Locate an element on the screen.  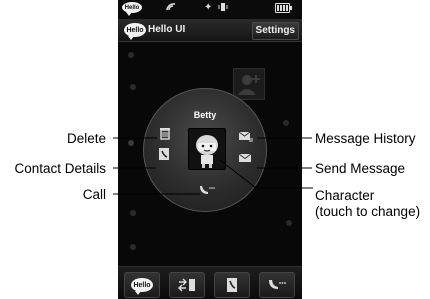
callout-lines is located at coordinates (213, 166).